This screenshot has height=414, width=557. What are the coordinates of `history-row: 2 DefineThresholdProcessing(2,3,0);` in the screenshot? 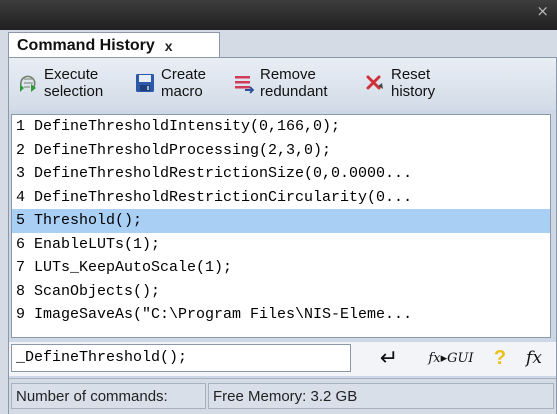 It's located at (281, 151).